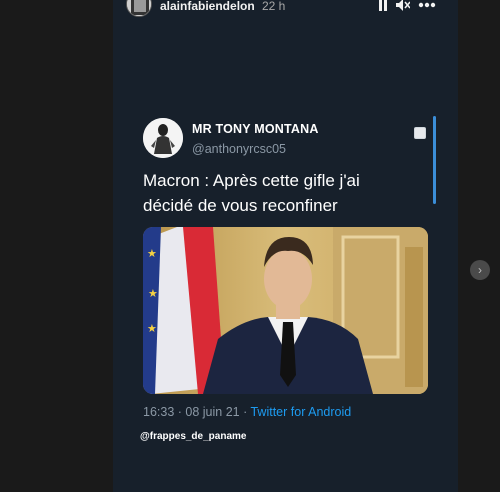 The image size is (500, 492). What do you see at coordinates (193, 436) in the screenshot?
I see `credit-mention: @frappes_de_paname` at bounding box center [193, 436].